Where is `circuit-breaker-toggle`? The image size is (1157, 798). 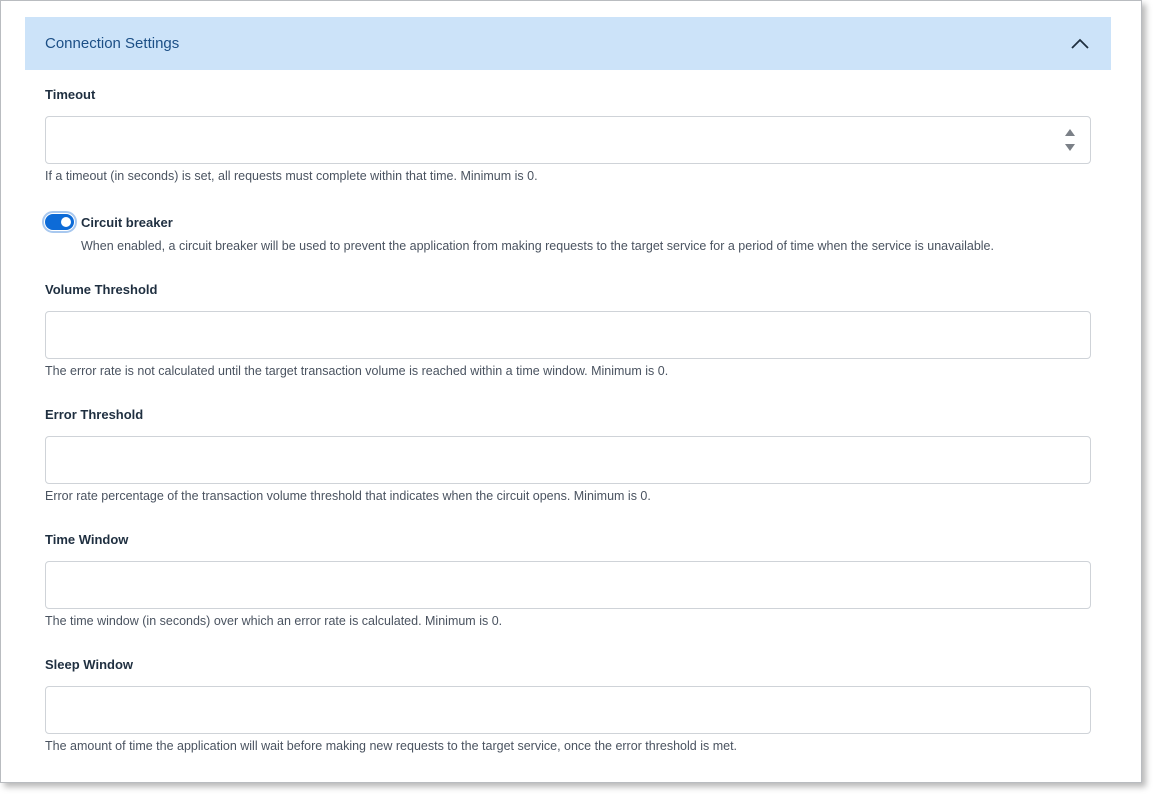
circuit-breaker-toggle is located at coordinates (59, 222).